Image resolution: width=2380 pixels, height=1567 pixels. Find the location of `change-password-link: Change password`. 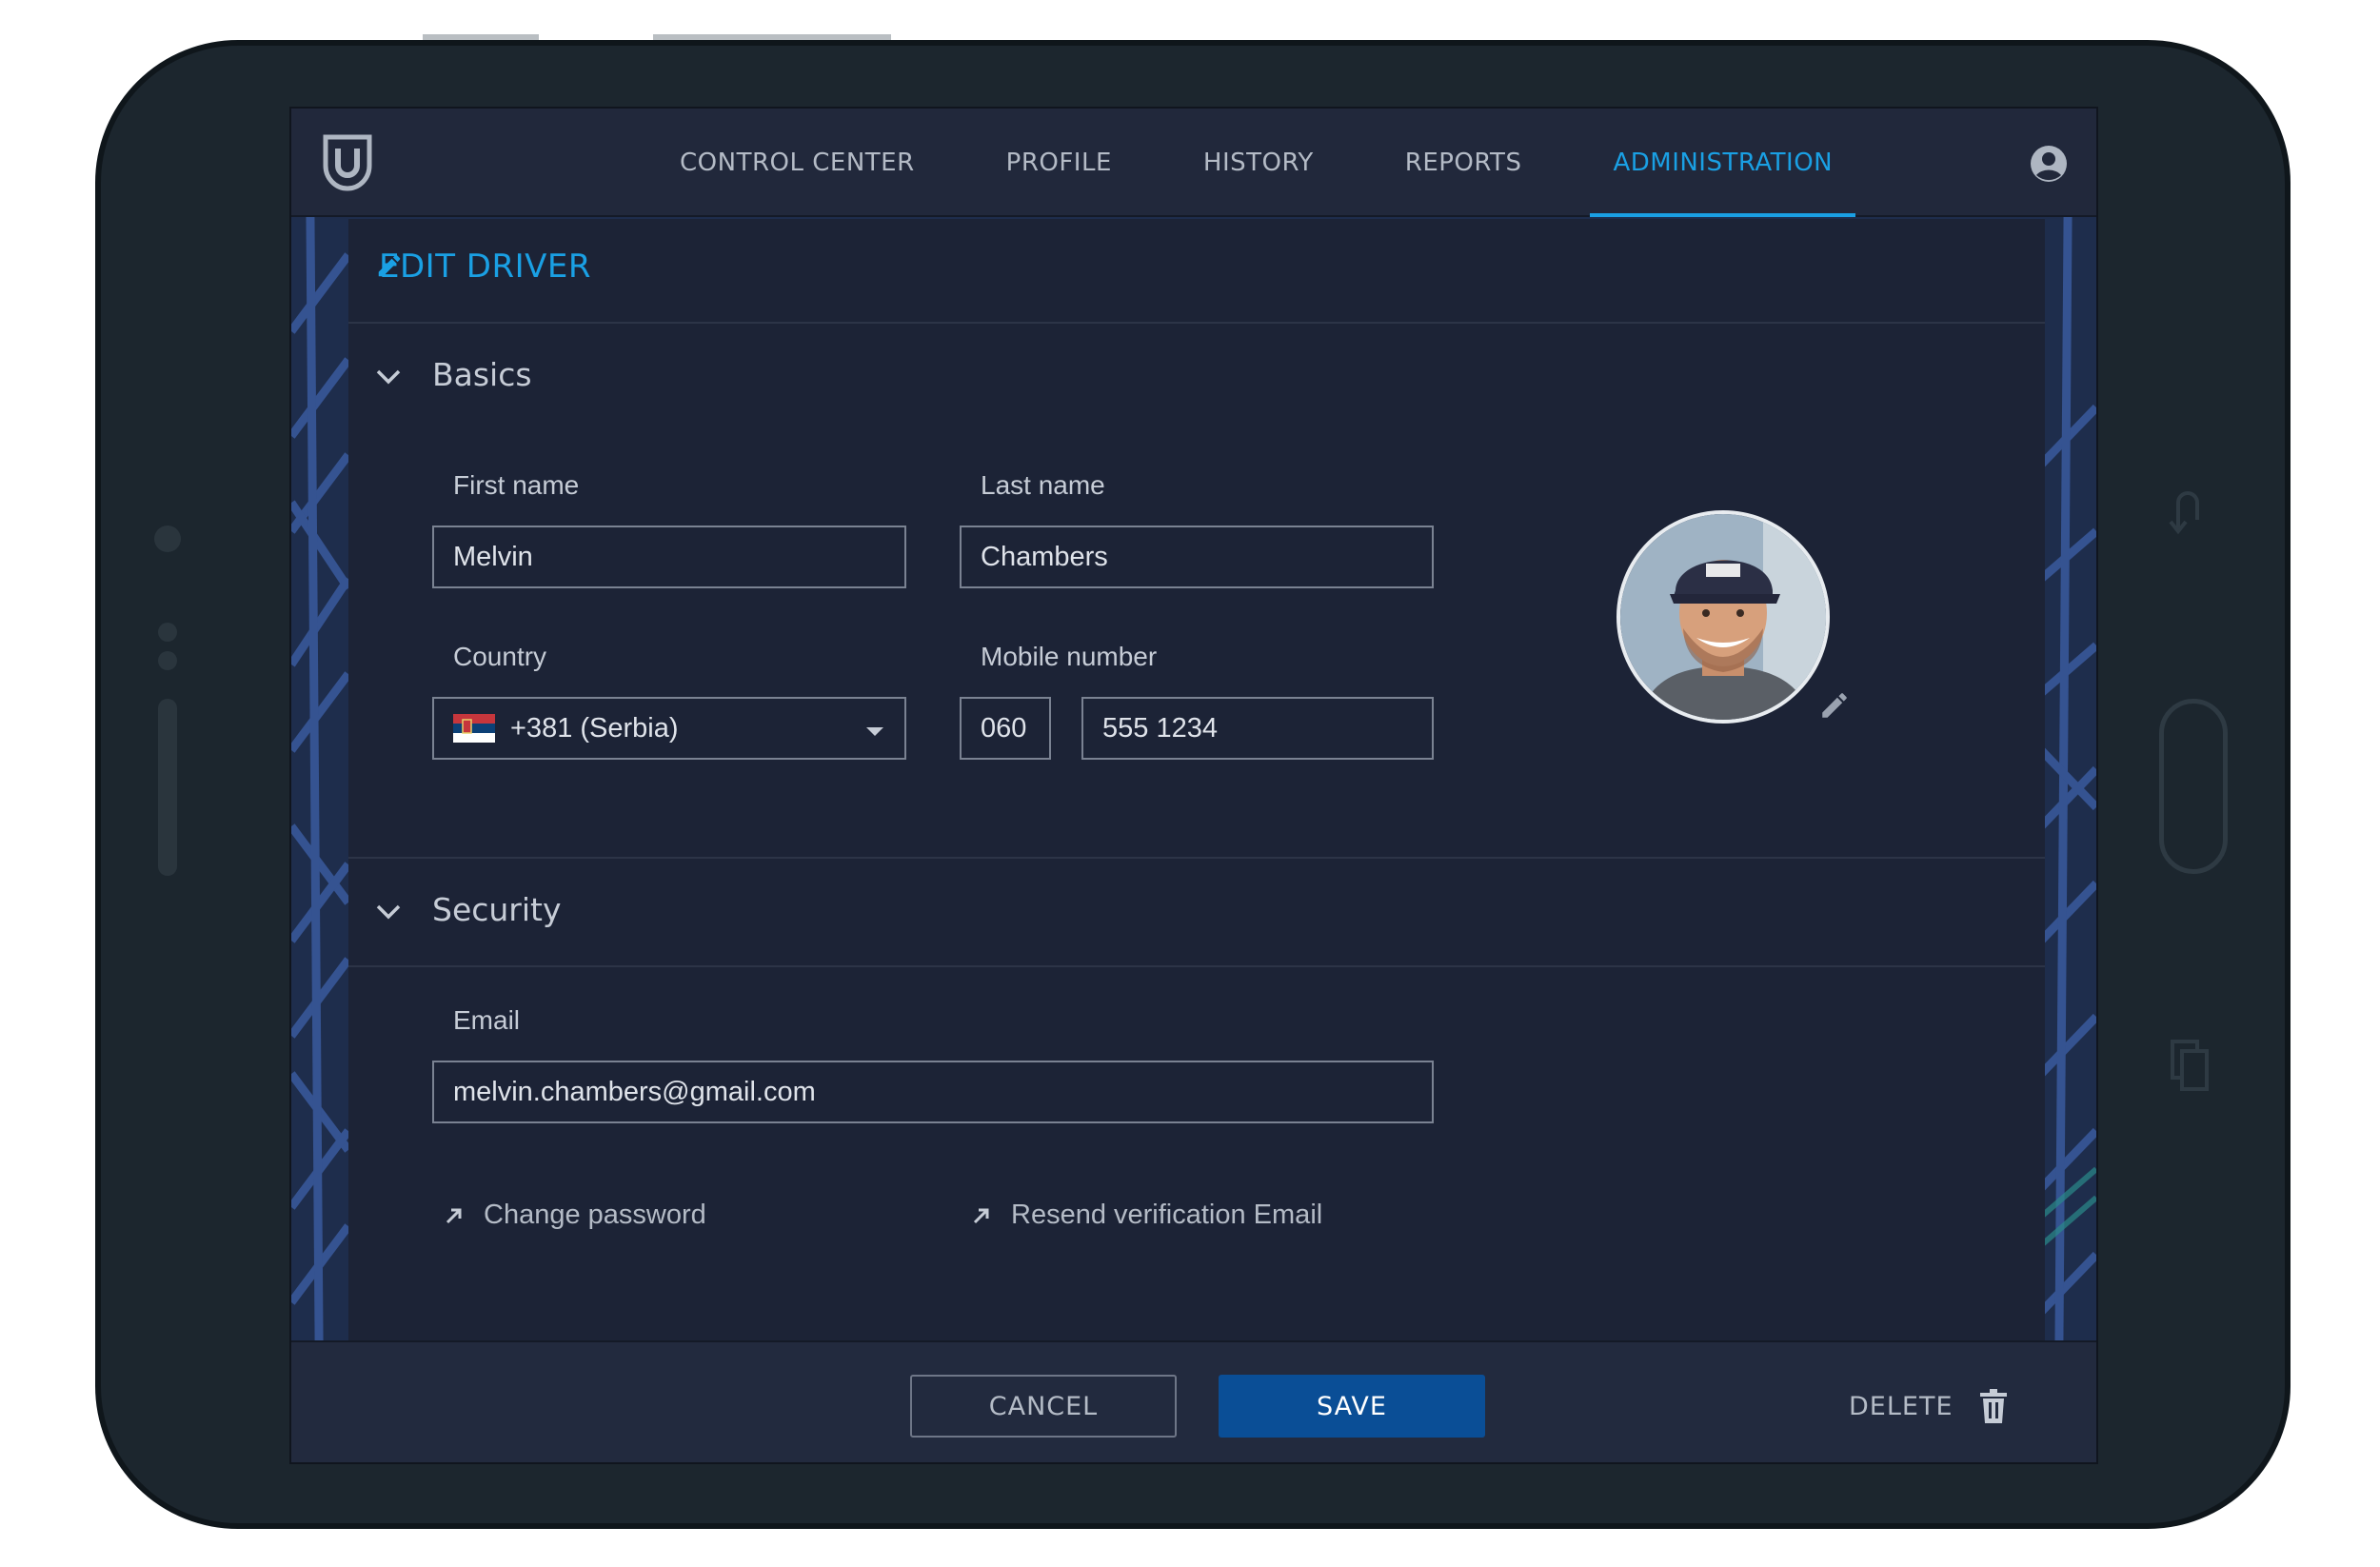

change-password-link: Change password is located at coordinates (575, 1215).